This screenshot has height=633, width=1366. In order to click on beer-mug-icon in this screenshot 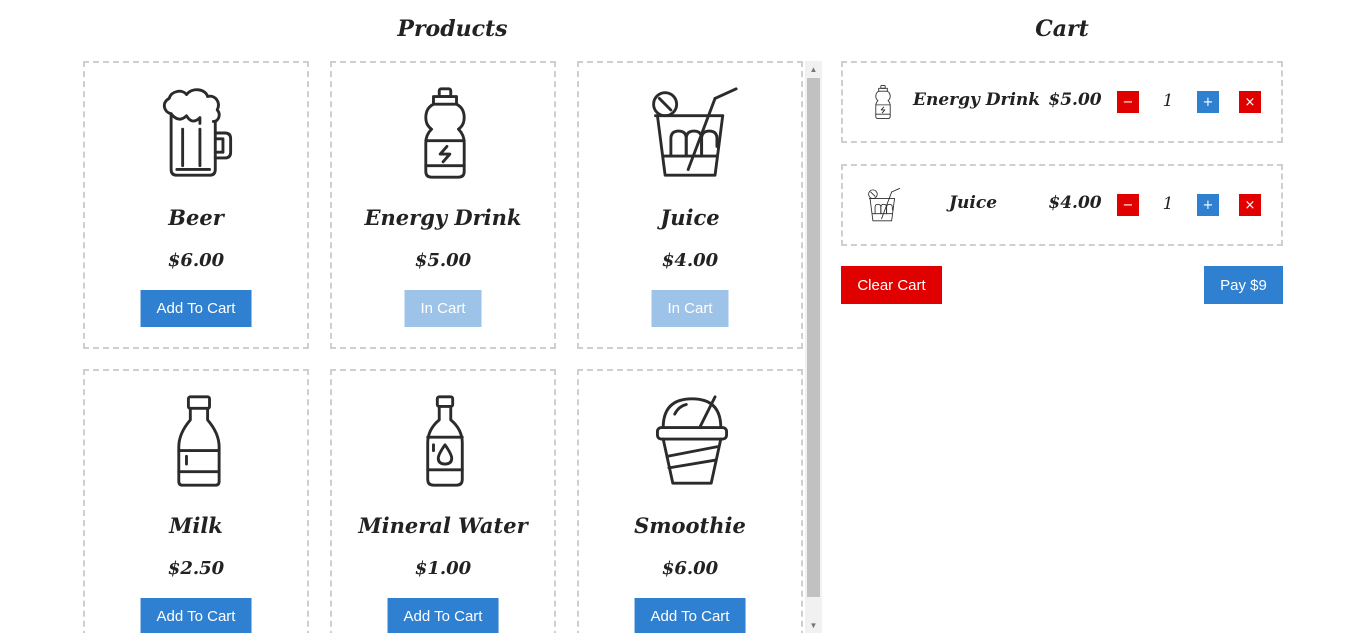, I will do `click(198, 133)`.